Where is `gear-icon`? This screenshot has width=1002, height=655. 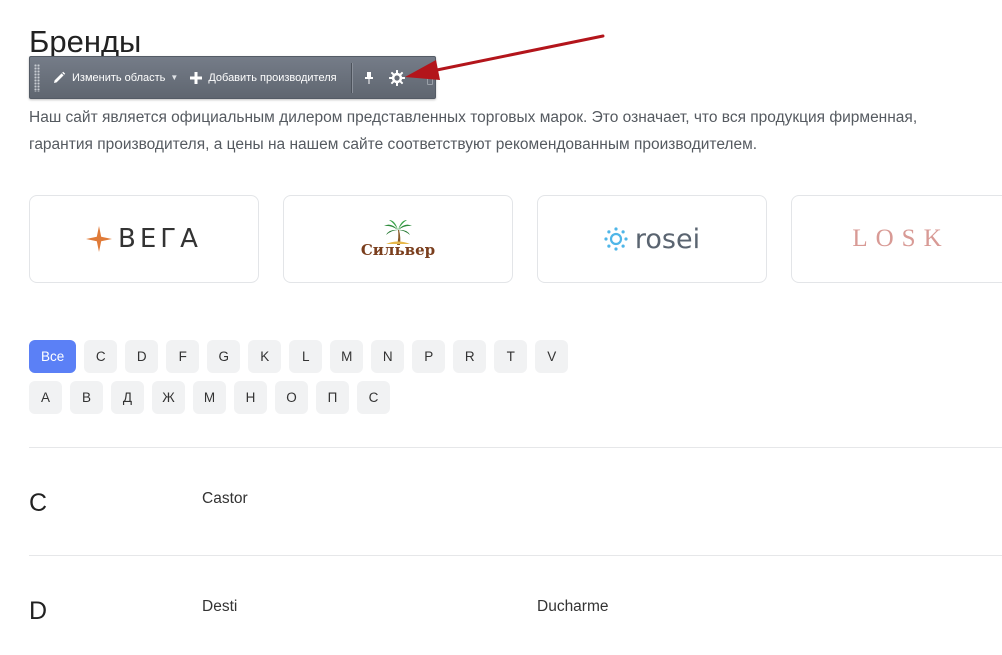 gear-icon is located at coordinates (396, 77).